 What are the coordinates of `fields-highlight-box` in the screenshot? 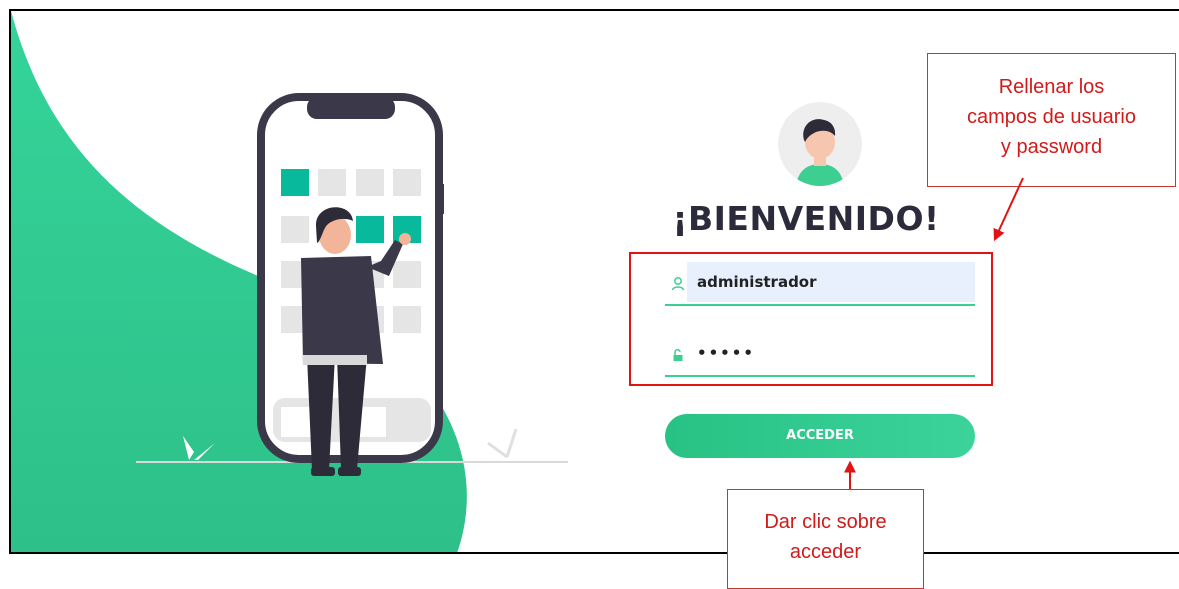 It's located at (811, 319).